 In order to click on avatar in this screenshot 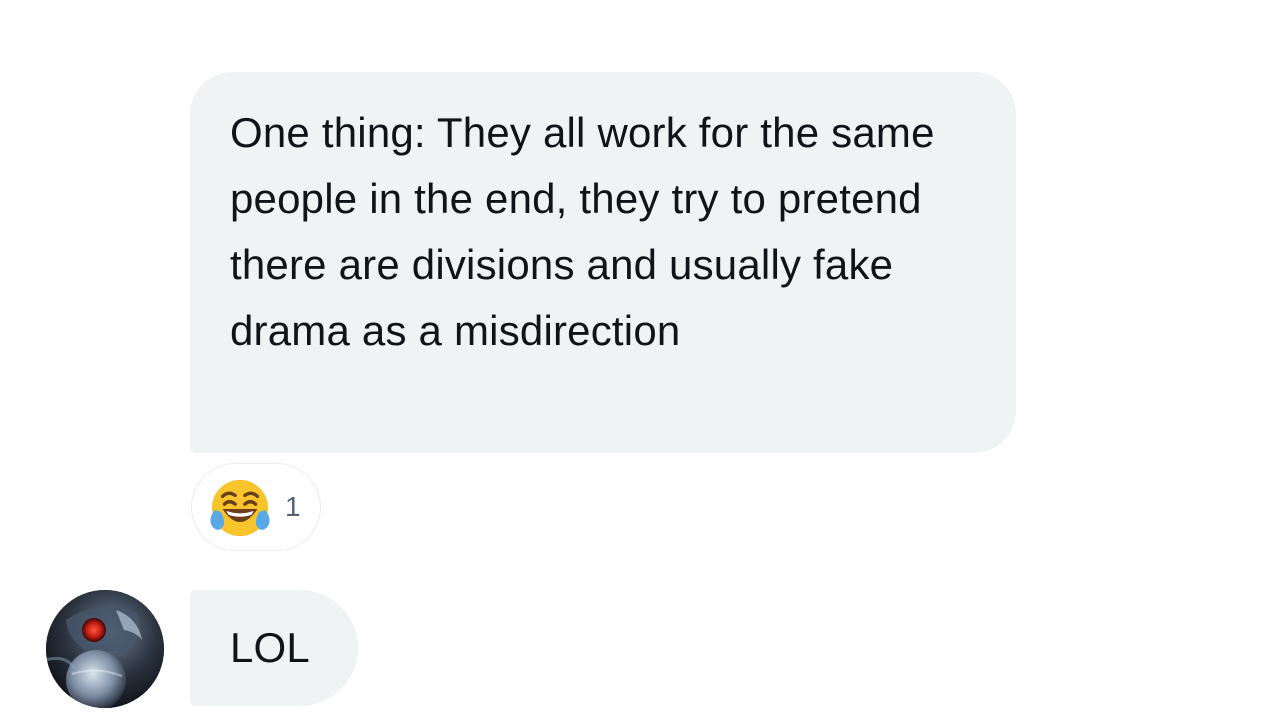, I will do `click(105, 649)`.